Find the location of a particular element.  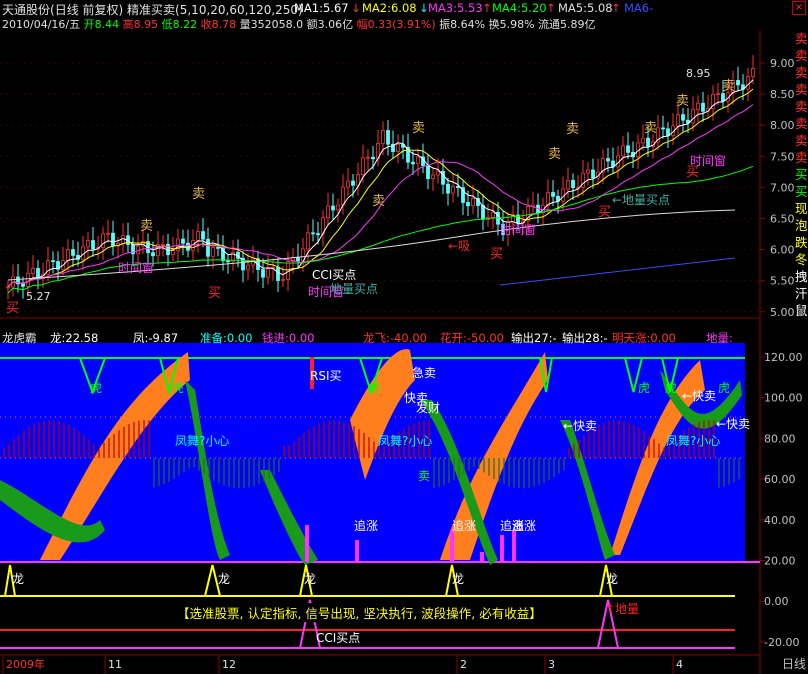

fast-sell-arrow-label: ←快卖 is located at coordinates (699, 396).